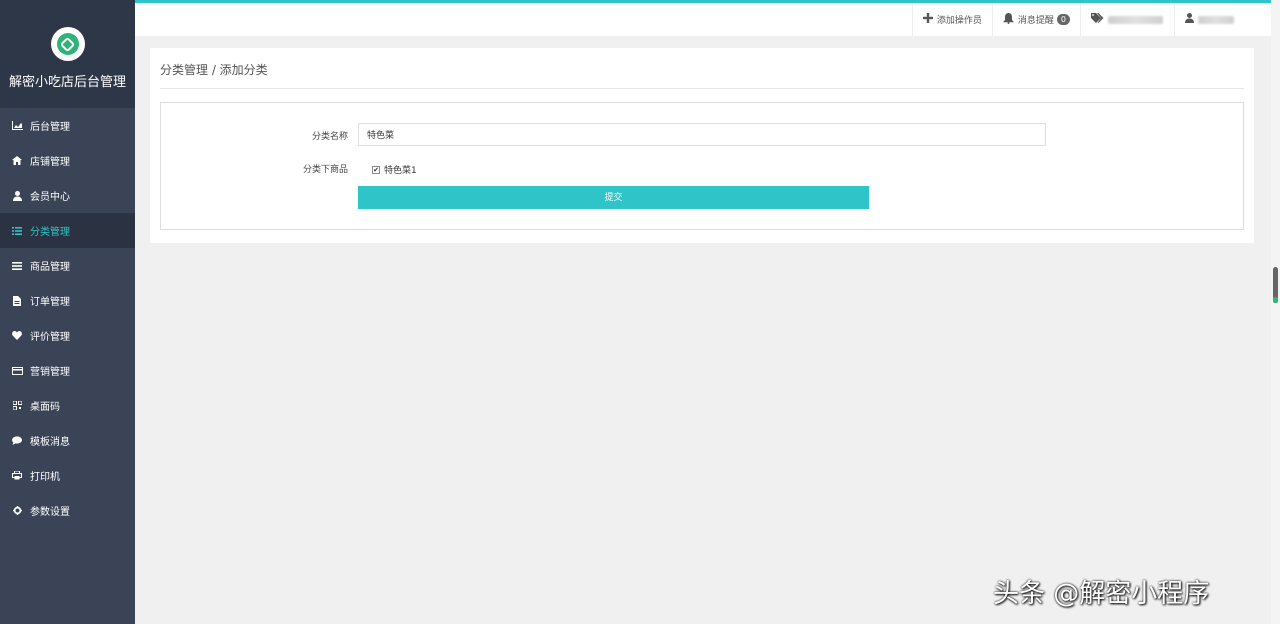 This screenshot has height=624, width=1280. What do you see at coordinates (400, 171) in the screenshot?
I see `product-option-label: 特色菜1` at bounding box center [400, 171].